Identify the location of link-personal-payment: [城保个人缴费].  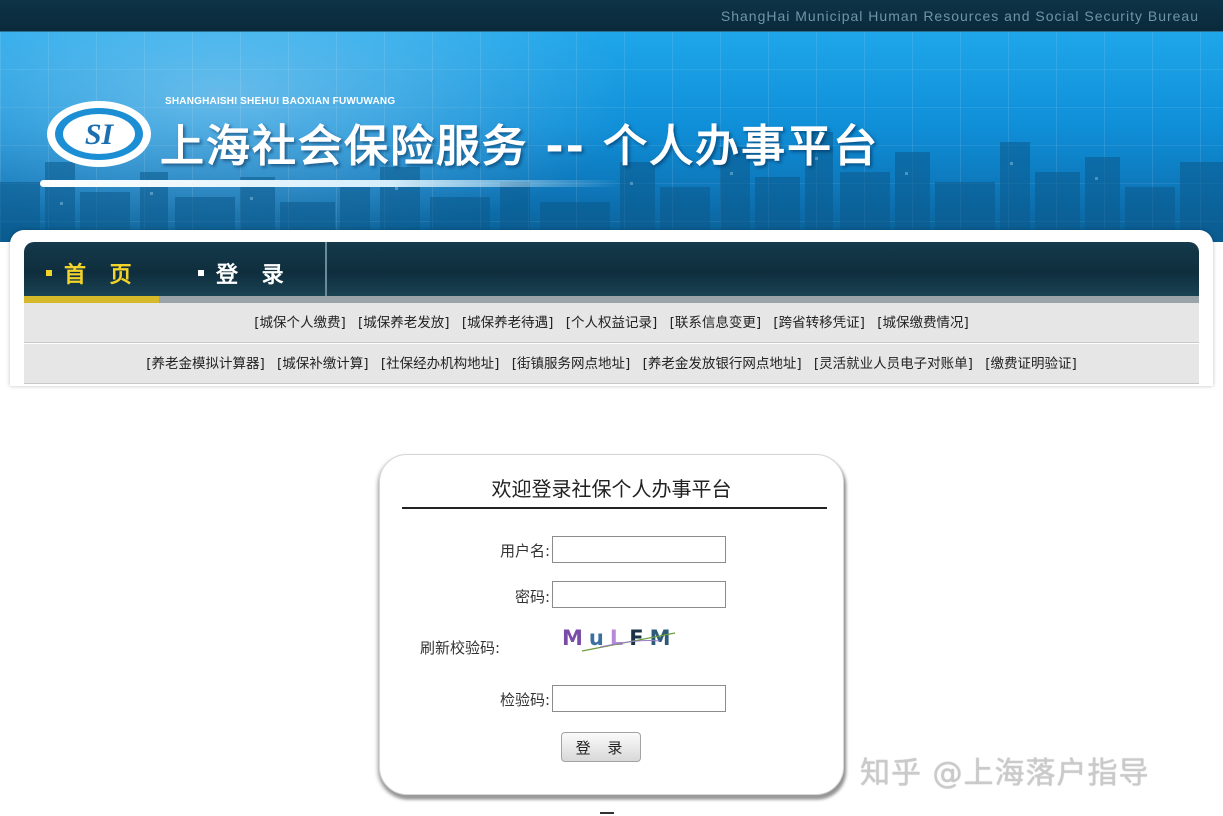
(300, 323).